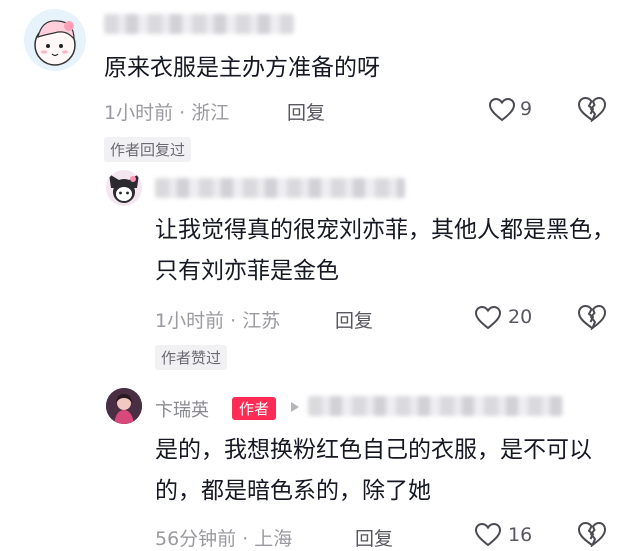 This screenshot has height=551, width=636. What do you see at coordinates (148, 149) in the screenshot?
I see `author-replied-badge: 作者回复过` at bounding box center [148, 149].